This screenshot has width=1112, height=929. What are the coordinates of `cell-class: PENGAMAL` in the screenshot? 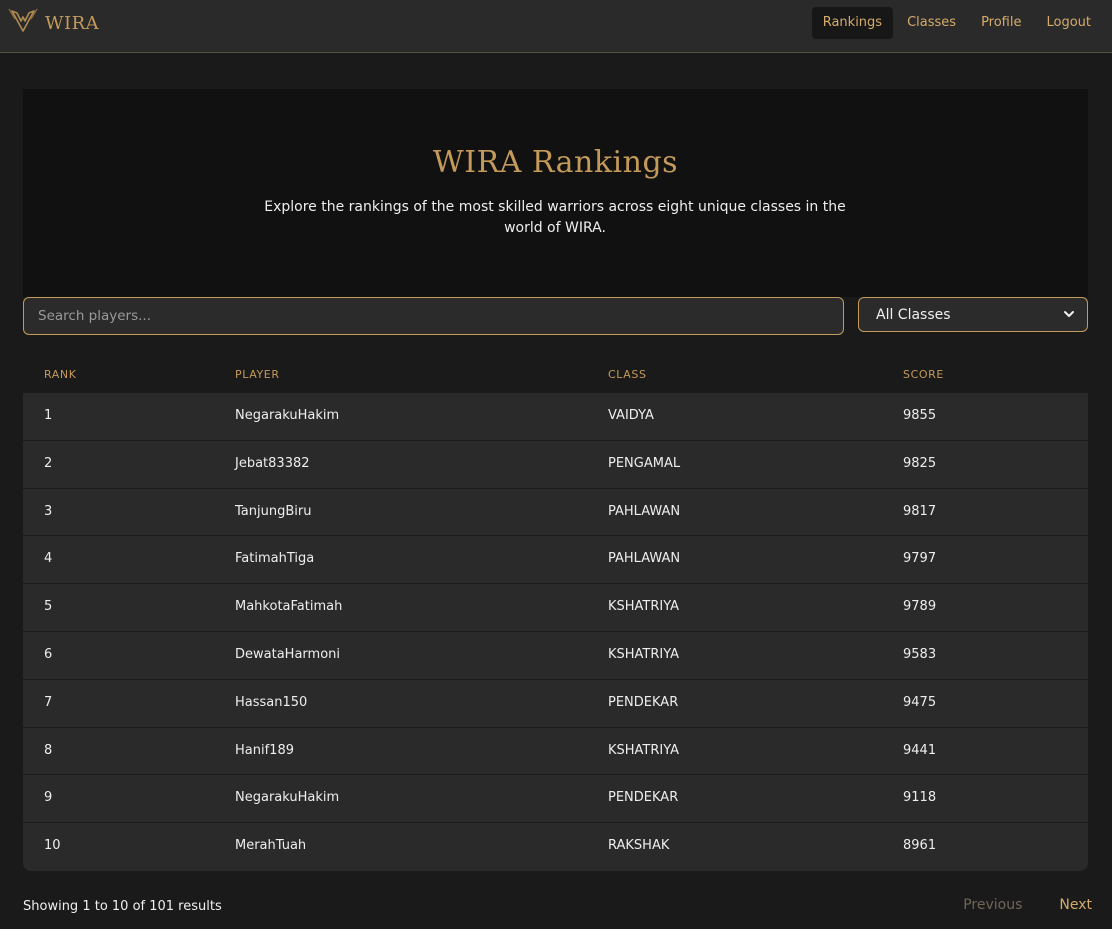 It's located at (644, 463).